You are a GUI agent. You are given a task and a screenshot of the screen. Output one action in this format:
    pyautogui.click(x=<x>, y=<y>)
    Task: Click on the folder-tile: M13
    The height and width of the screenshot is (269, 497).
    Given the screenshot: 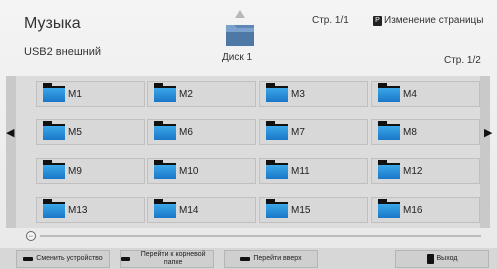 What is the action you would take?
    pyautogui.click(x=90, y=210)
    